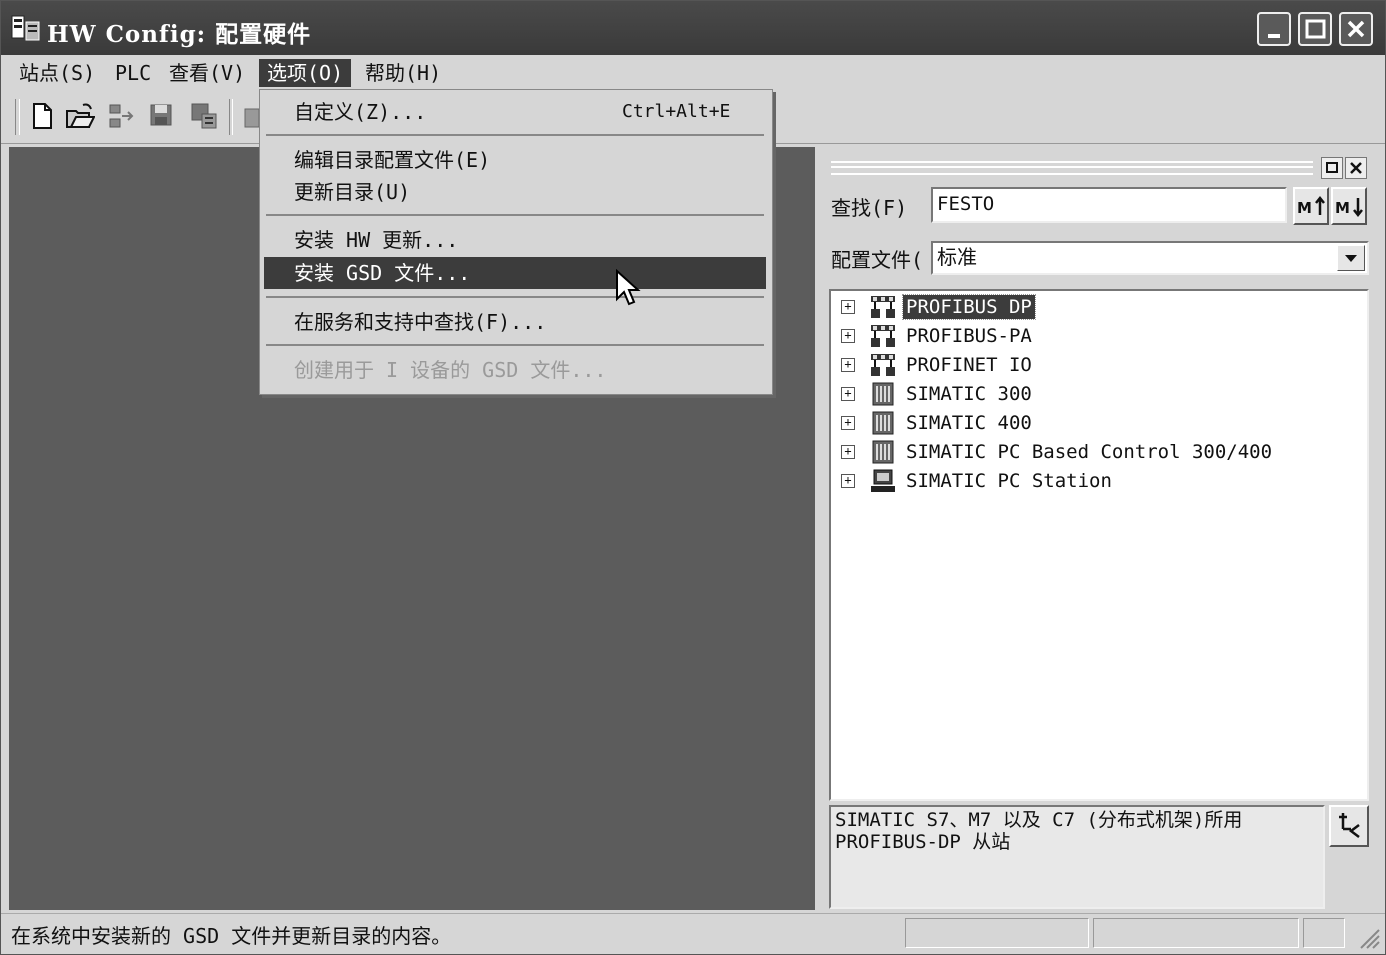 The width and height of the screenshot is (1386, 955). Describe the element at coordinates (1109, 205) in the screenshot. I see `find-input: FESTO` at that location.